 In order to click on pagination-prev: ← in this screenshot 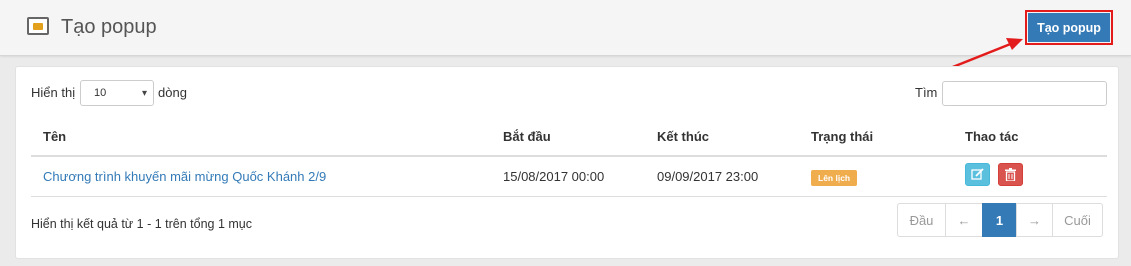, I will do `click(964, 220)`.